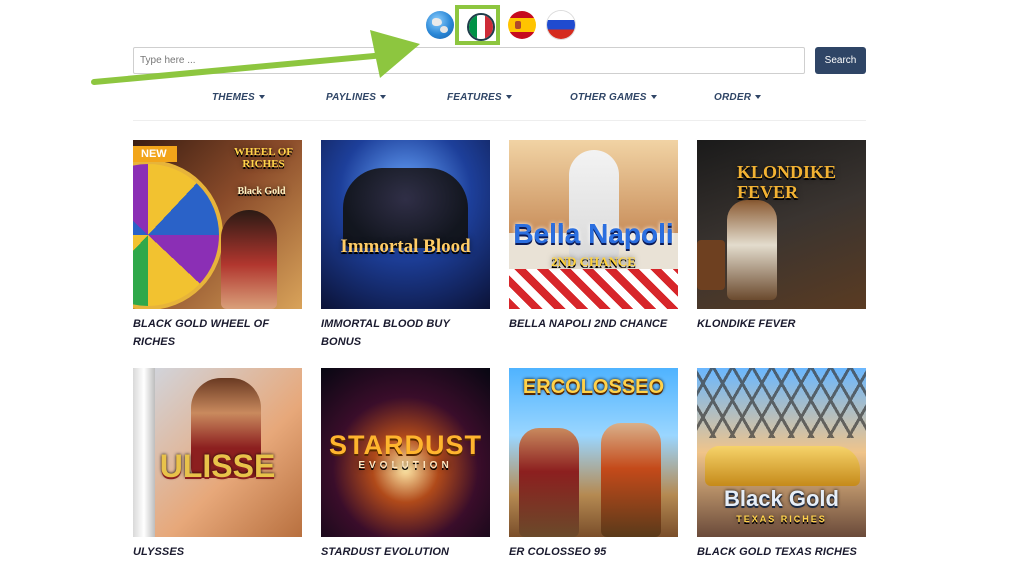 The image size is (1024, 562). I want to click on game-art-title: KLONDIKE FEVER, so click(787, 182).